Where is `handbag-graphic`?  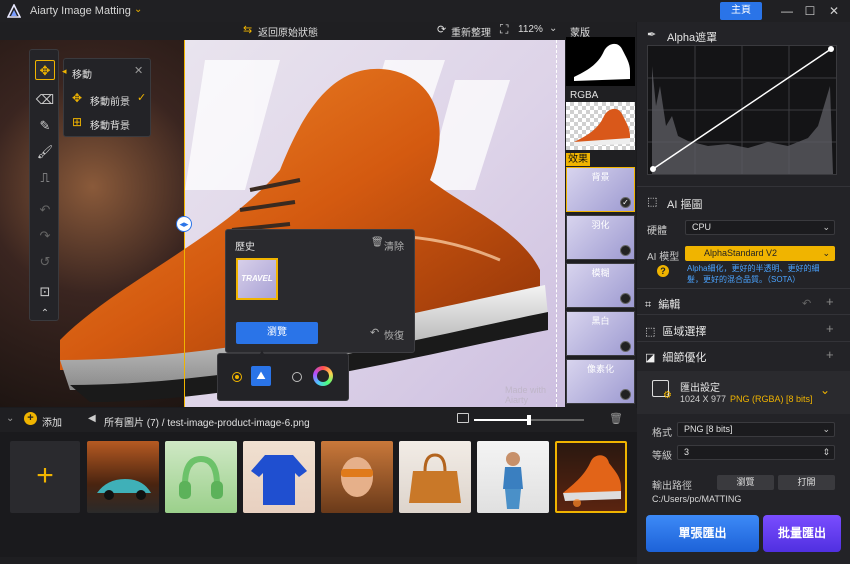
handbag-graphic is located at coordinates (435, 478).